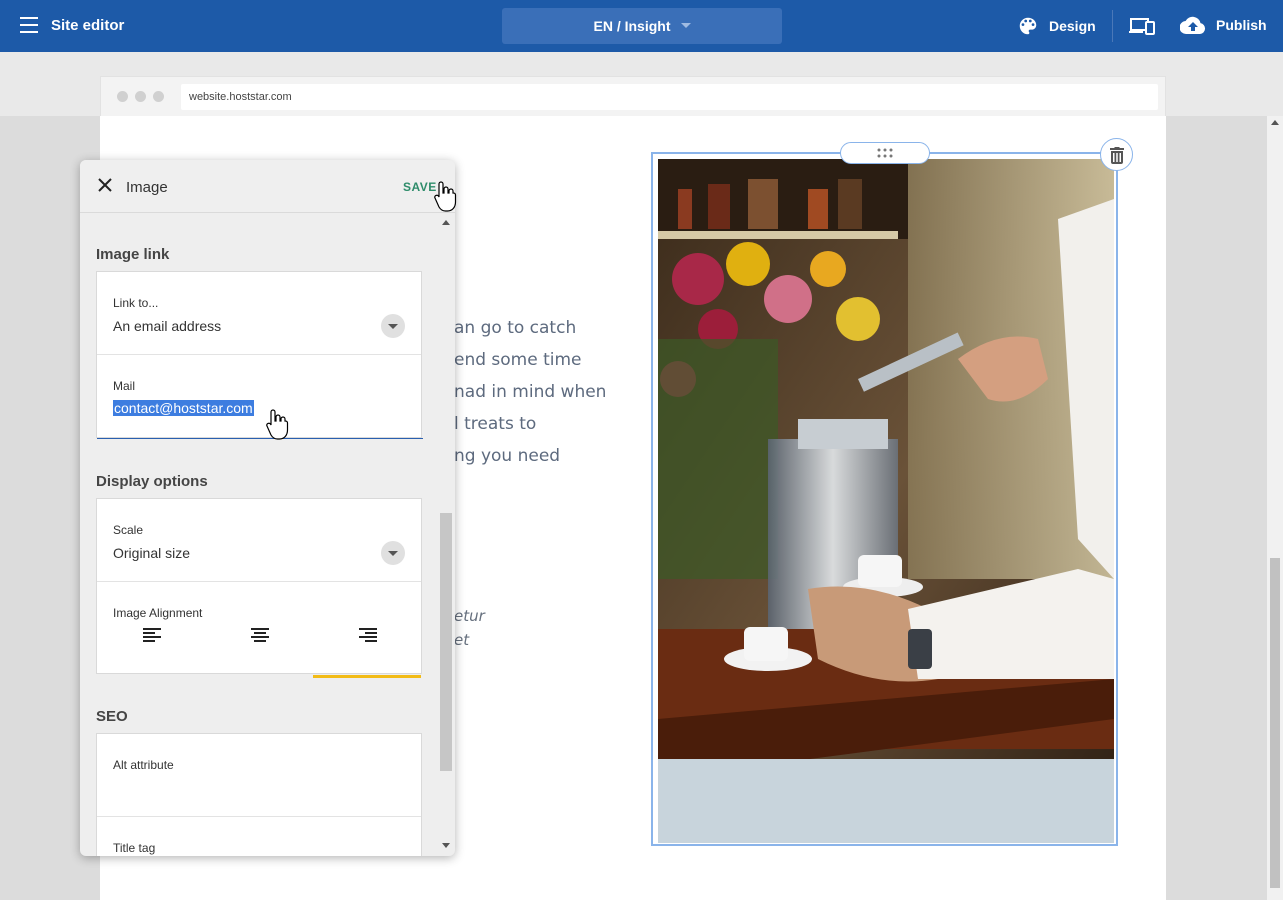 This screenshot has height=900, width=1283. What do you see at coordinates (152, 636) in the screenshot?
I see `align-left-icon` at bounding box center [152, 636].